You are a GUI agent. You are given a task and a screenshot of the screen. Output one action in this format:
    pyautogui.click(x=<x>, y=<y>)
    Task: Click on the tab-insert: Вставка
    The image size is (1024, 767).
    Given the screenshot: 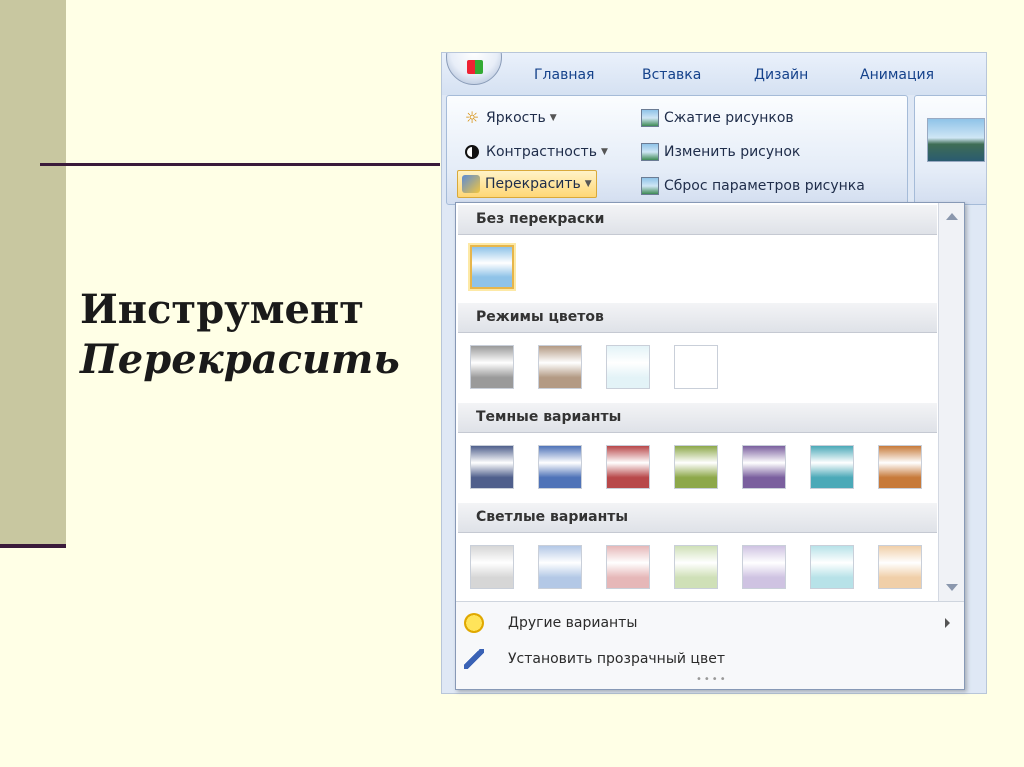 What is the action you would take?
    pyautogui.click(x=671, y=75)
    